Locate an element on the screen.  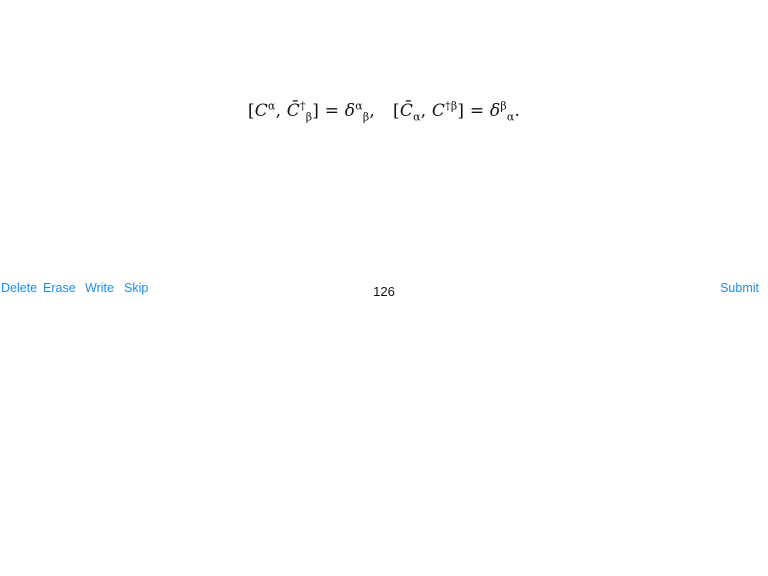
bottom-toolbar: Delete Erase Write Skip 126 Submit is located at coordinates (384, 290).